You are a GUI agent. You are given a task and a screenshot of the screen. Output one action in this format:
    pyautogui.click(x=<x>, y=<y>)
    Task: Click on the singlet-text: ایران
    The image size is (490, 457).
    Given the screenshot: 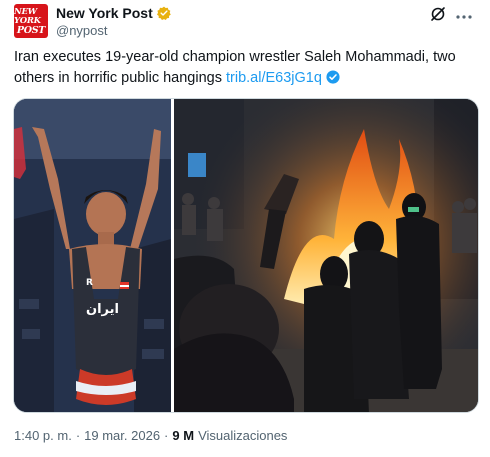 What is the action you would take?
    pyautogui.click(x=102, y=309)
    